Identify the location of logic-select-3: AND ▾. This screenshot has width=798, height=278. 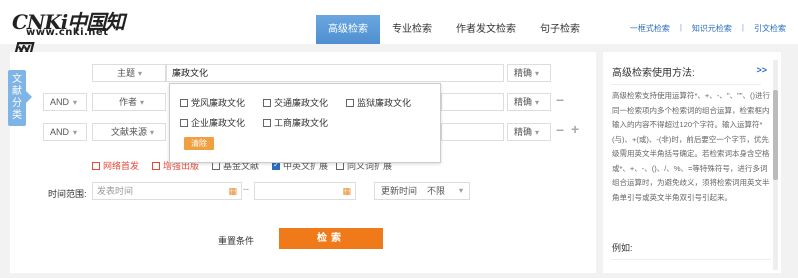
(65, 132).